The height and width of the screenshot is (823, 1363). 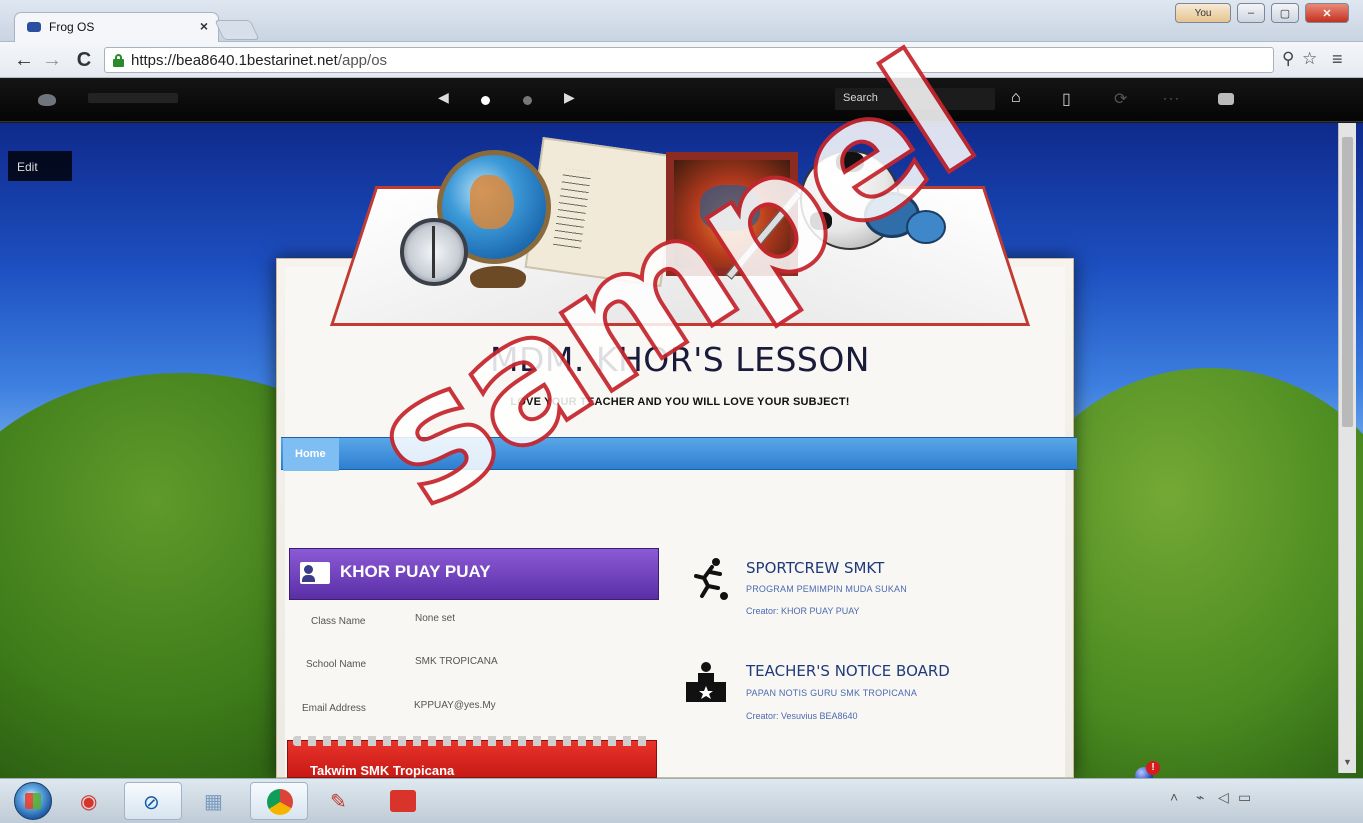 What do you see at coordinates (1223, 797) in the screenshot?
I see `volume-icon: ◁` at bounding box center [1223, 797].